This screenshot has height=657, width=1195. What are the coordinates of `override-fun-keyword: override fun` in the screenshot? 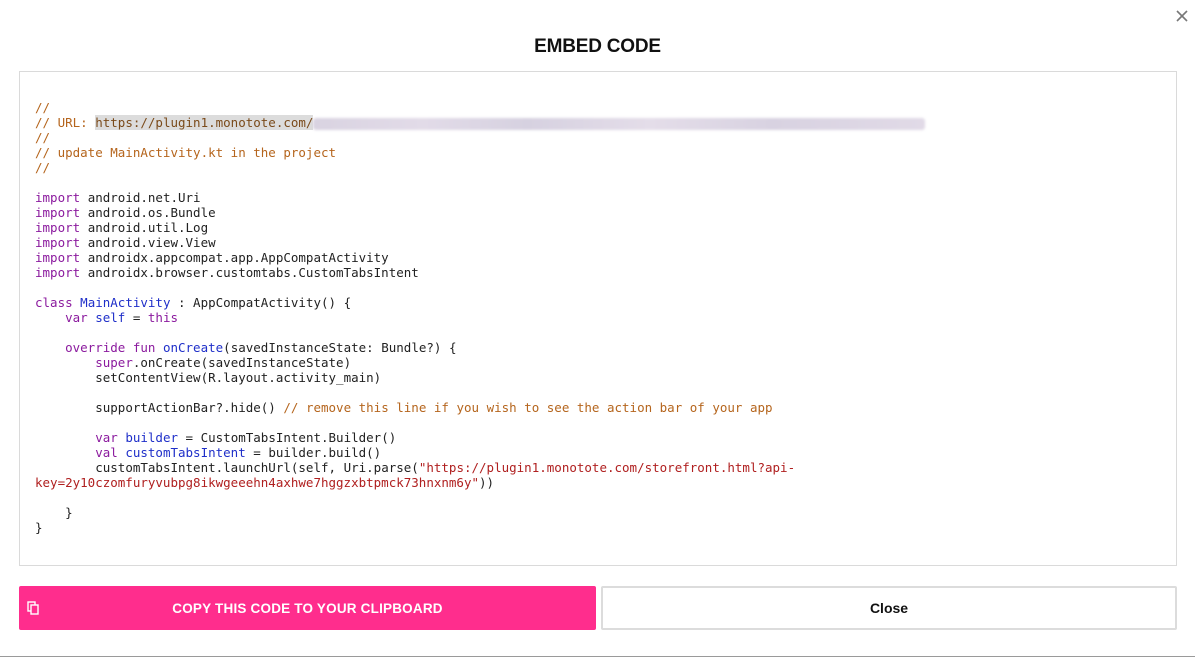 It's located at (110, 347).